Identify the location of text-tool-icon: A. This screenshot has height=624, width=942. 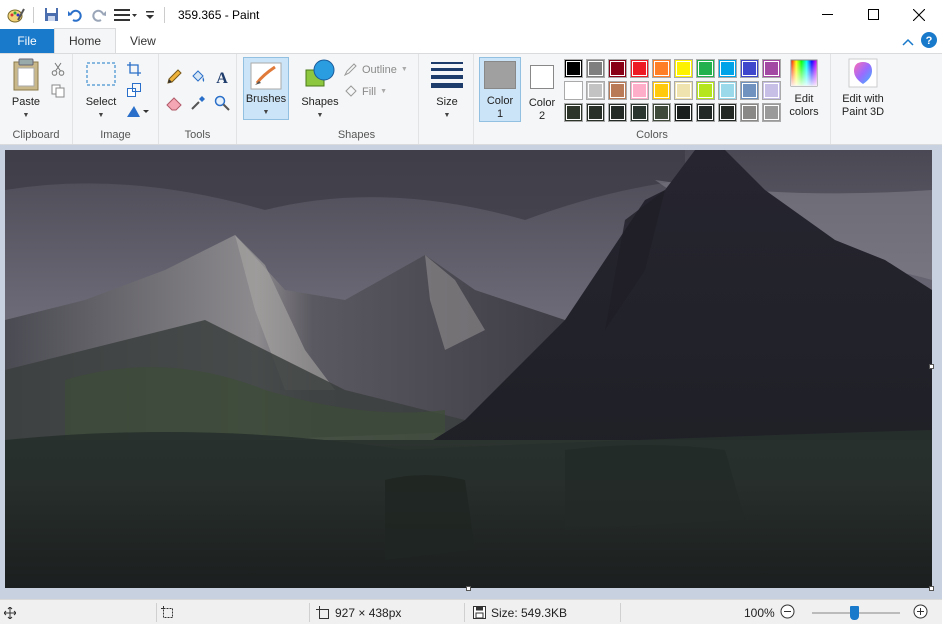
(222, 77).